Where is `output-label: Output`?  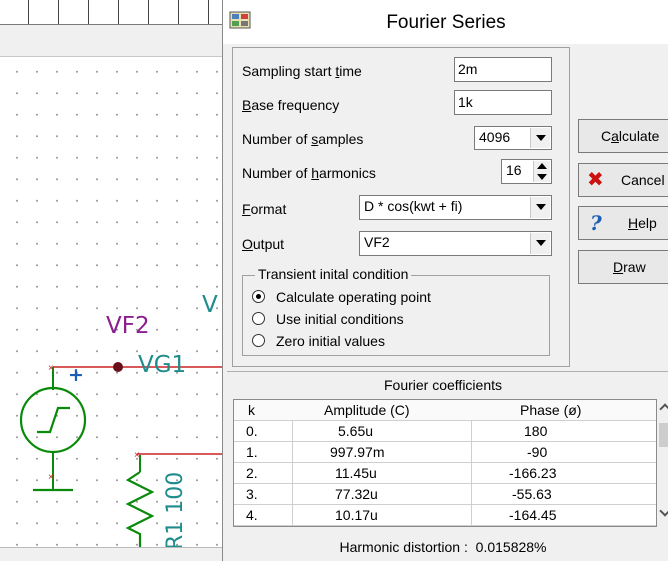 output-label: Output is located at coordinates (263, 244).